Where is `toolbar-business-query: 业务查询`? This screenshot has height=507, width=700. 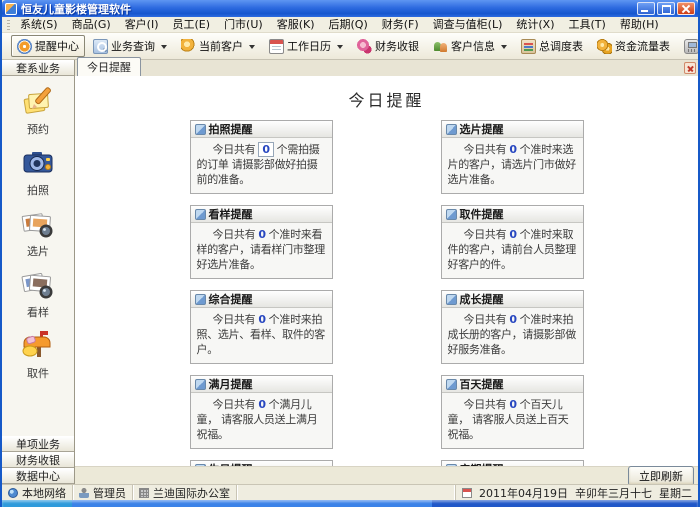
toolbar-business-query: 业务查询 is located at coordinates (130, 46).